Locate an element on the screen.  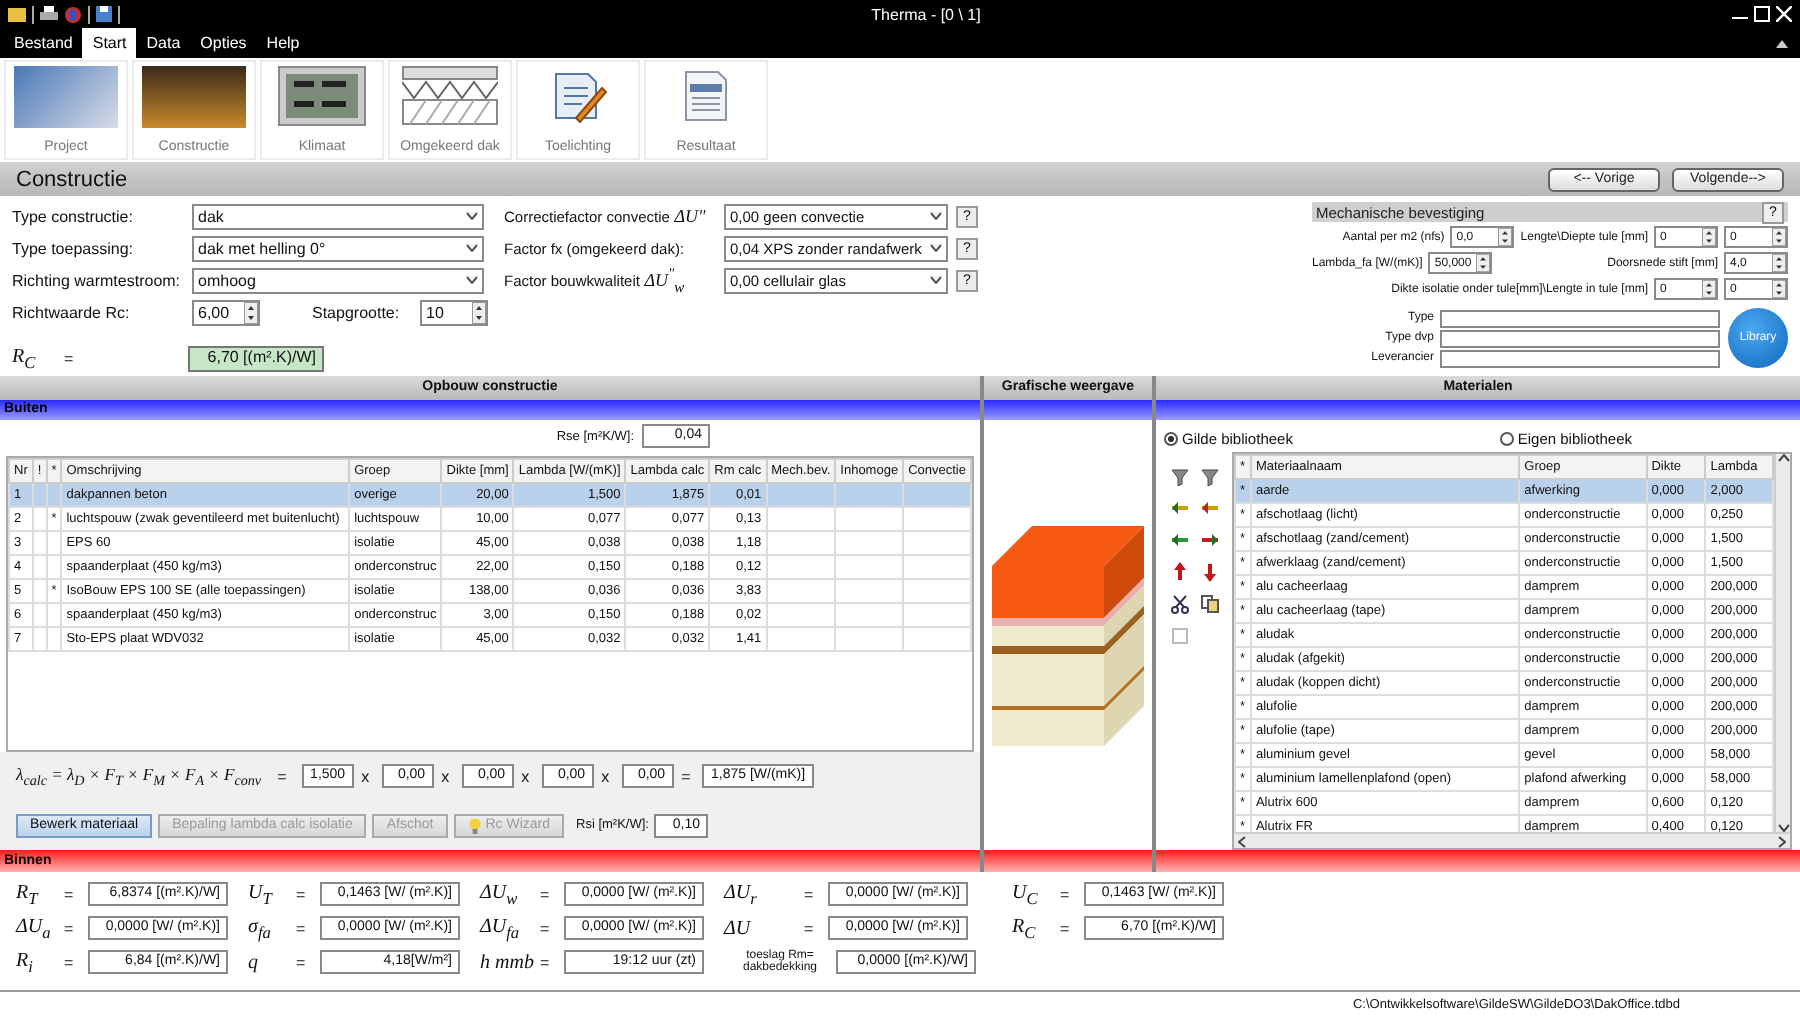
symbol-label: R$_{T}$ is located at coordinates (28, 894).